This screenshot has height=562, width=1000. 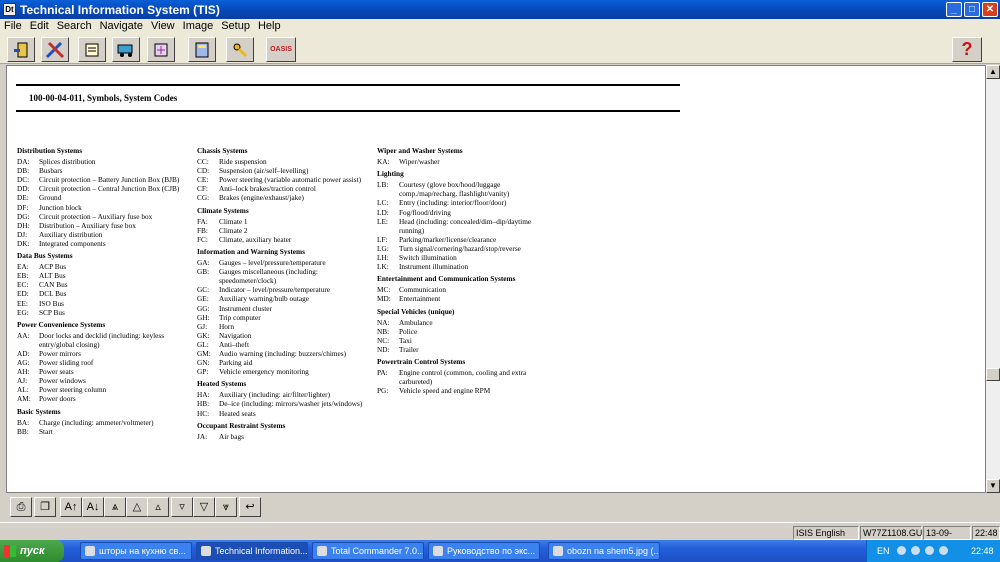 What do you see at coordinates (198, 25) in the screenshot?
I see `menu-image: Image` at bounding box center [198, 25].